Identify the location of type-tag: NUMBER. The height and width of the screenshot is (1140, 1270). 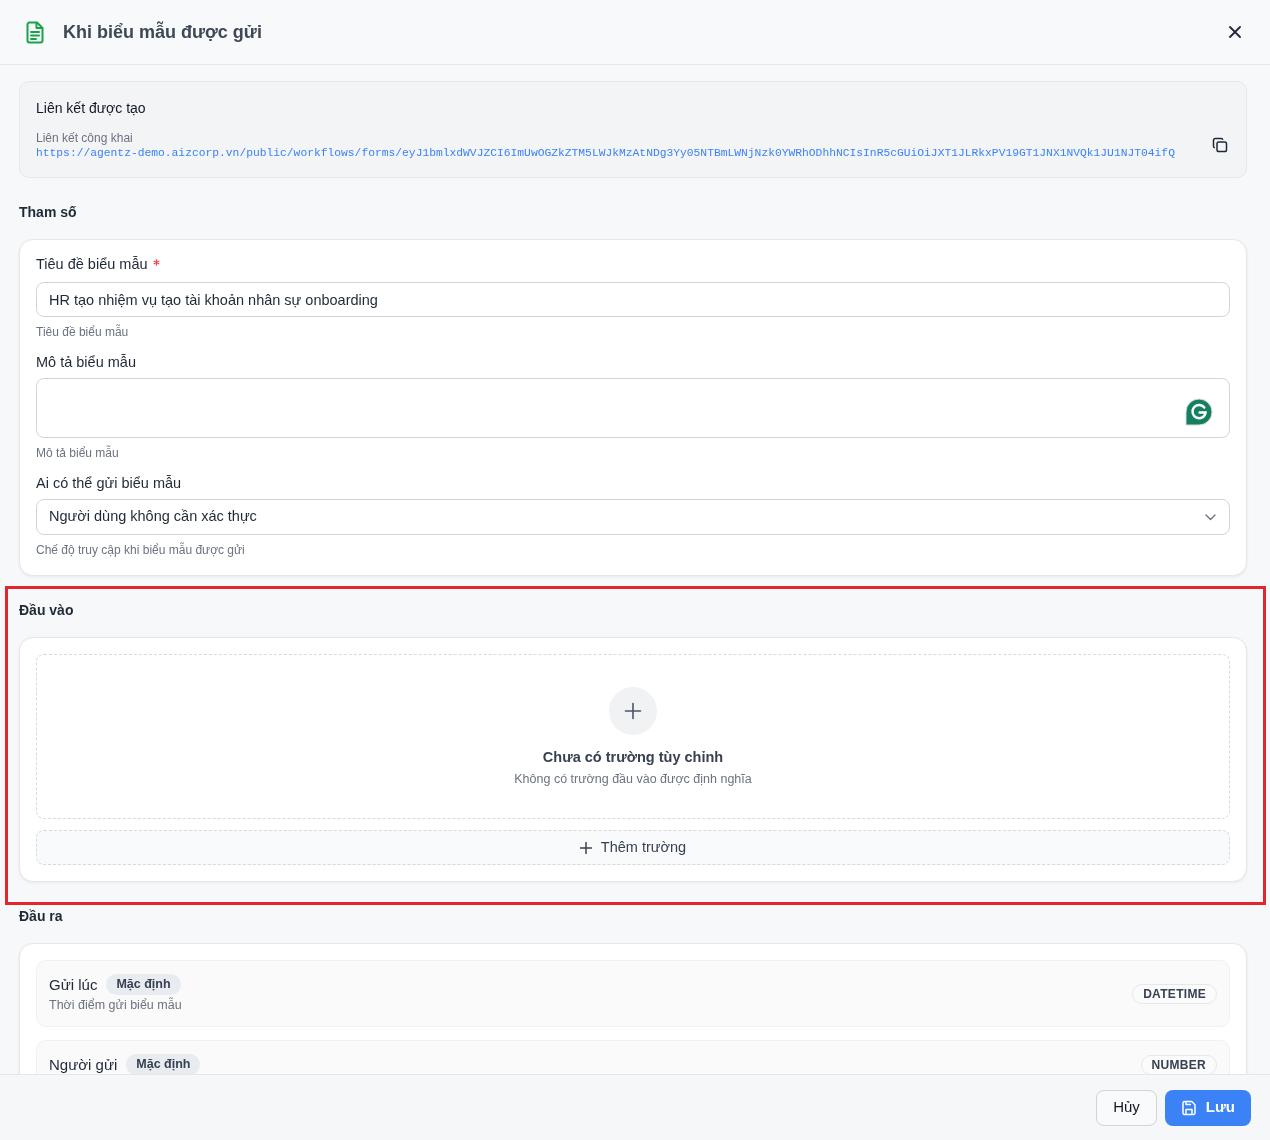
(1178, 1064).